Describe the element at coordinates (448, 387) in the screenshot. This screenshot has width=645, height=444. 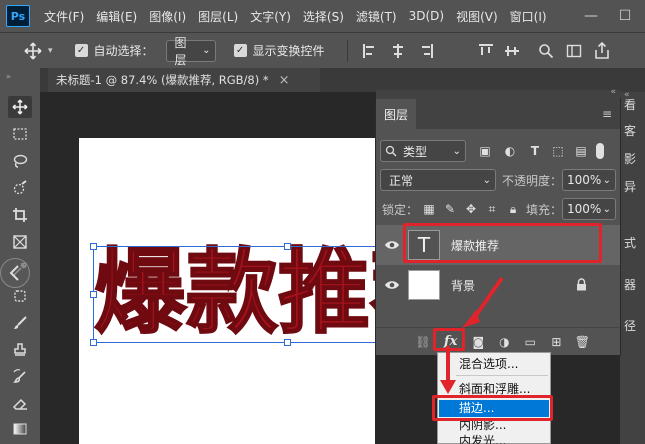
I see `arrow-head` at that location.